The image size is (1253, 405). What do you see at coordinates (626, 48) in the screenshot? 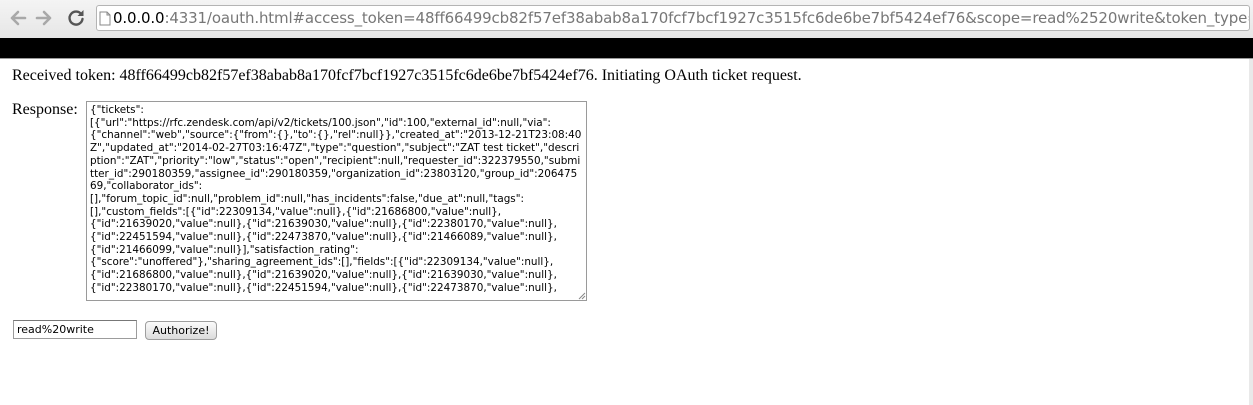
I see `bookmarks-bar` at bounding box center [626, 48].